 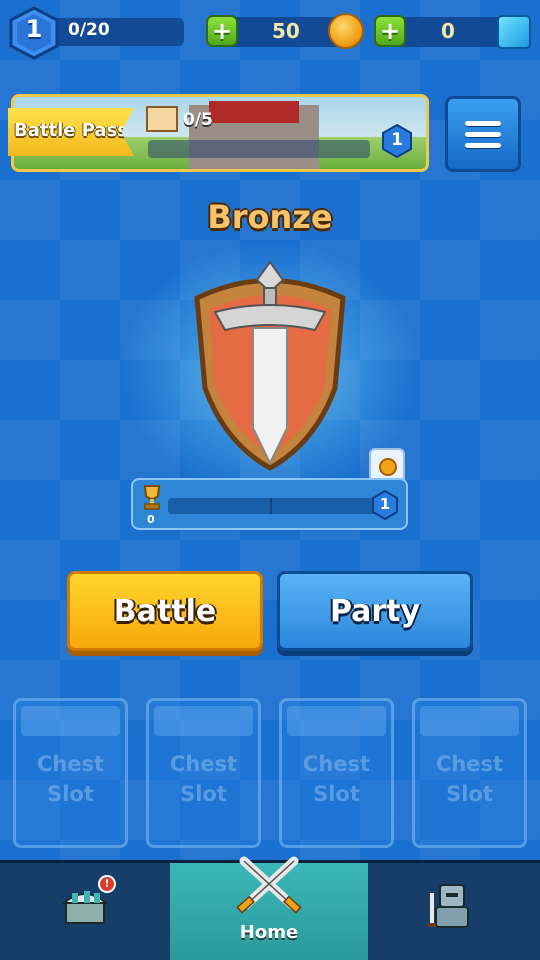 What do you see at coordinates (107, 884) in the screenshot?
I see `shop-notification-badge: !` at bounding box center [107, 884].